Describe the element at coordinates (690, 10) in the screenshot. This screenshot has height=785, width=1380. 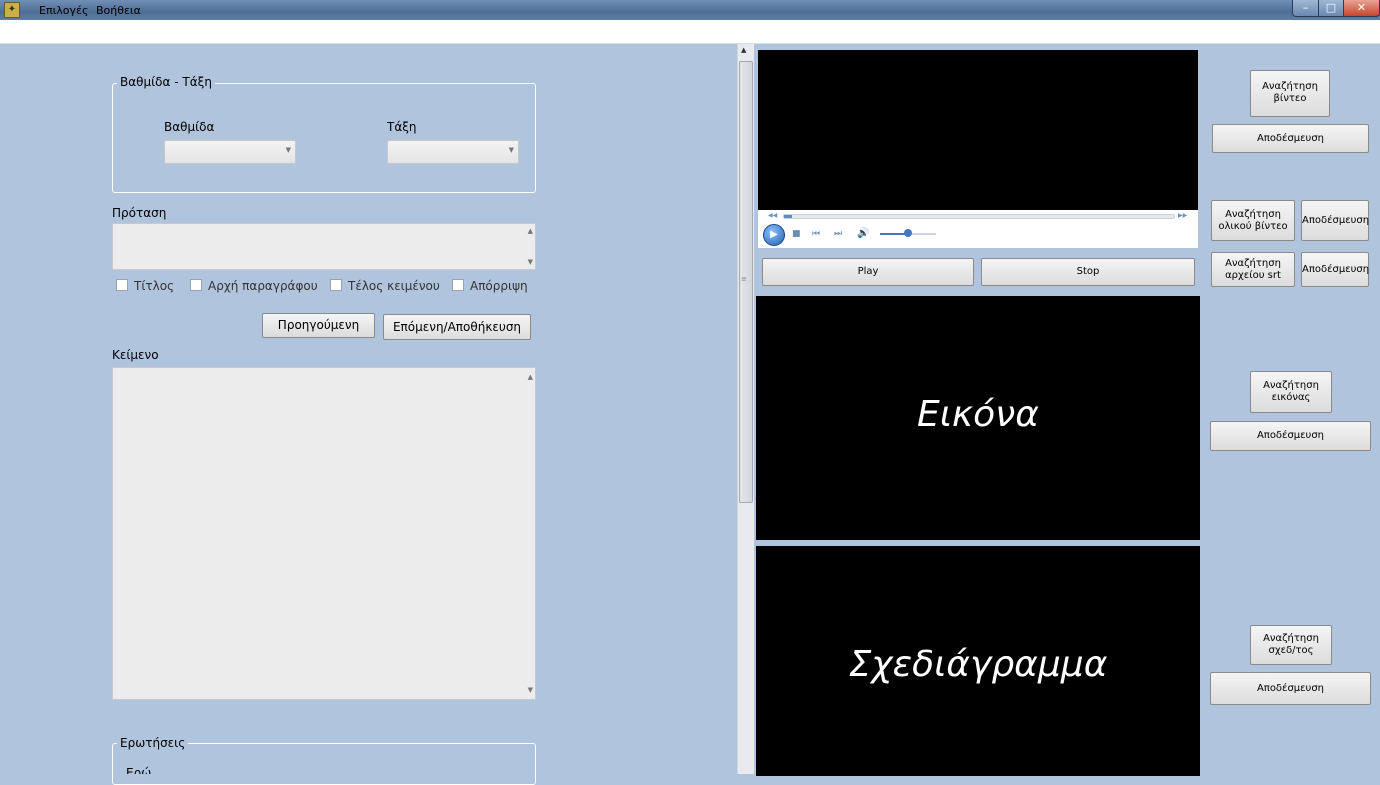
I see `title-bar` at that location.